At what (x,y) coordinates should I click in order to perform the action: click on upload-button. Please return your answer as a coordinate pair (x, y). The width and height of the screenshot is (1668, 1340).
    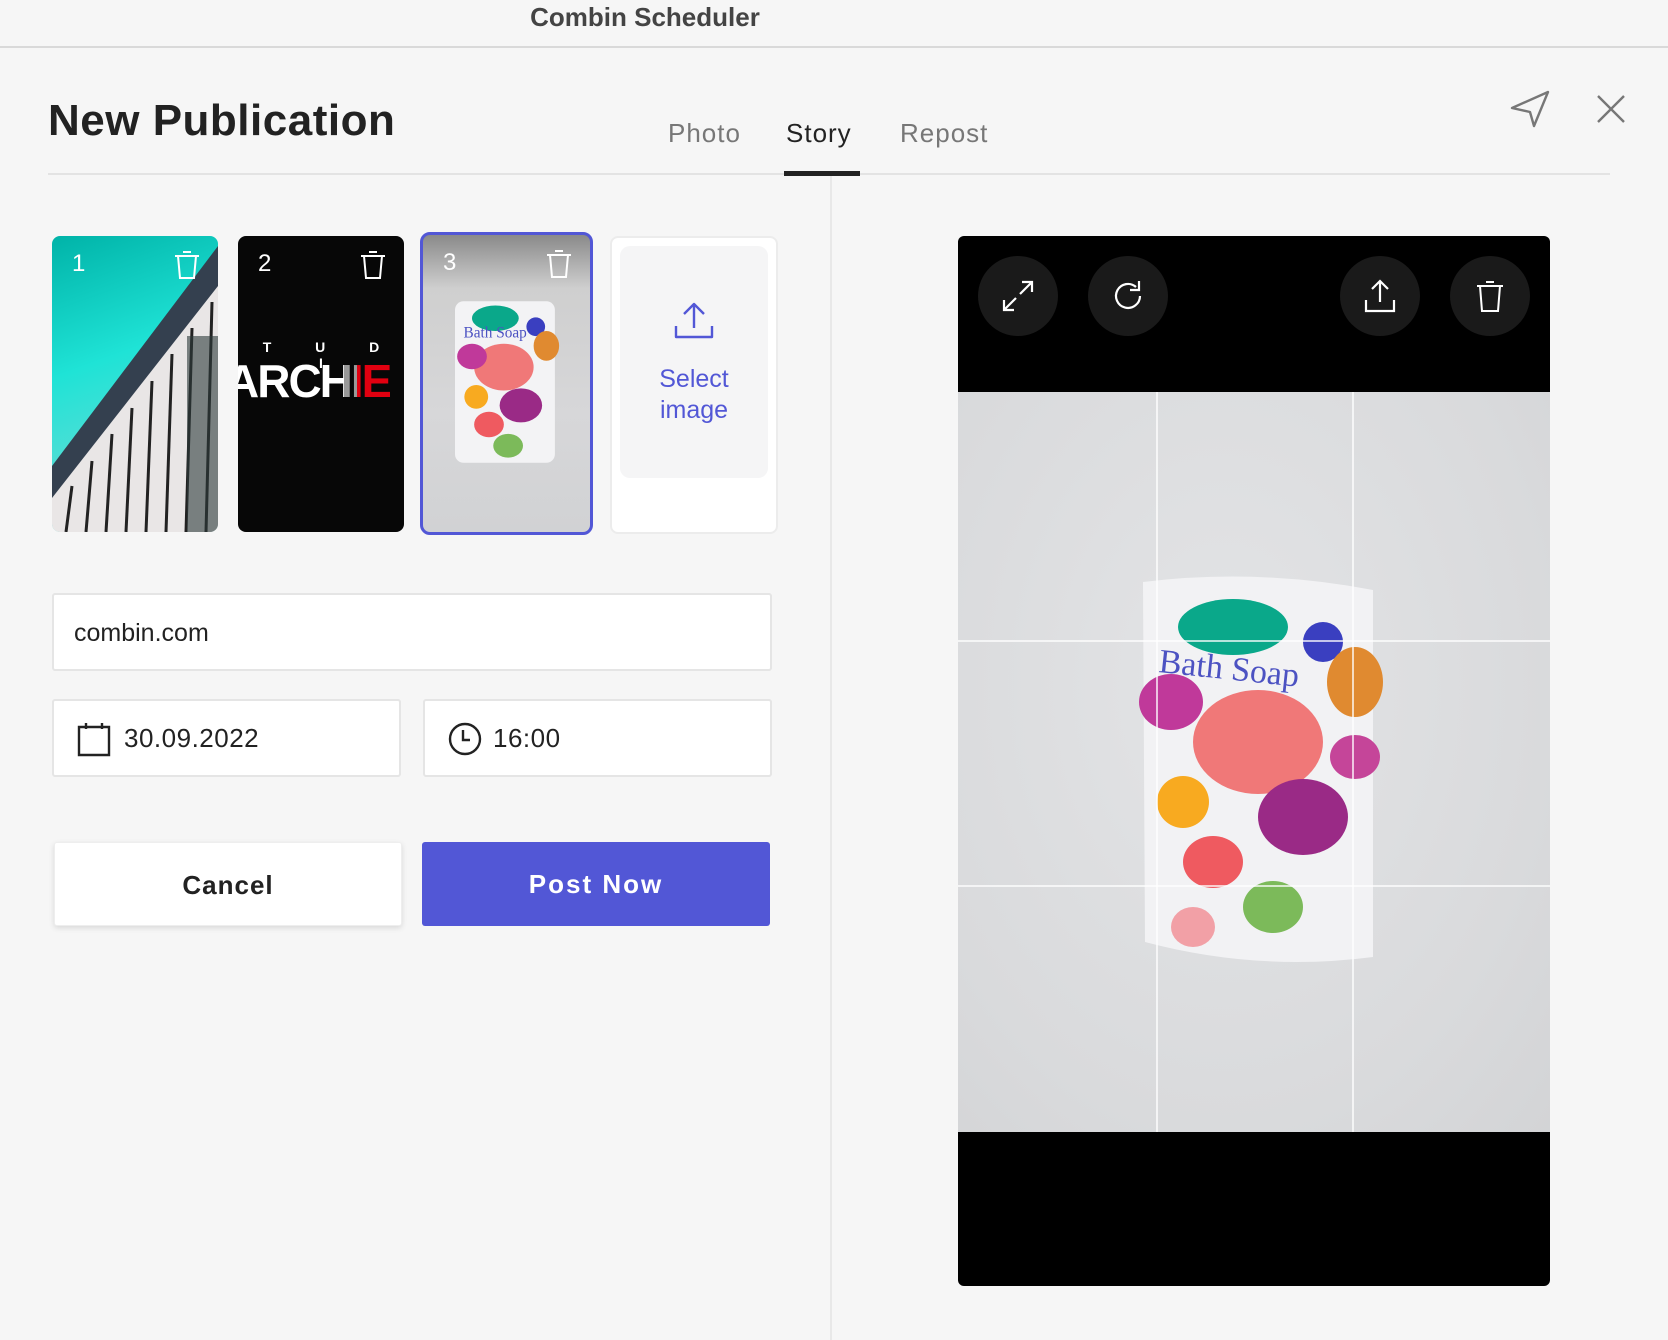
    Looking at the image, I should click on (1380, 296).